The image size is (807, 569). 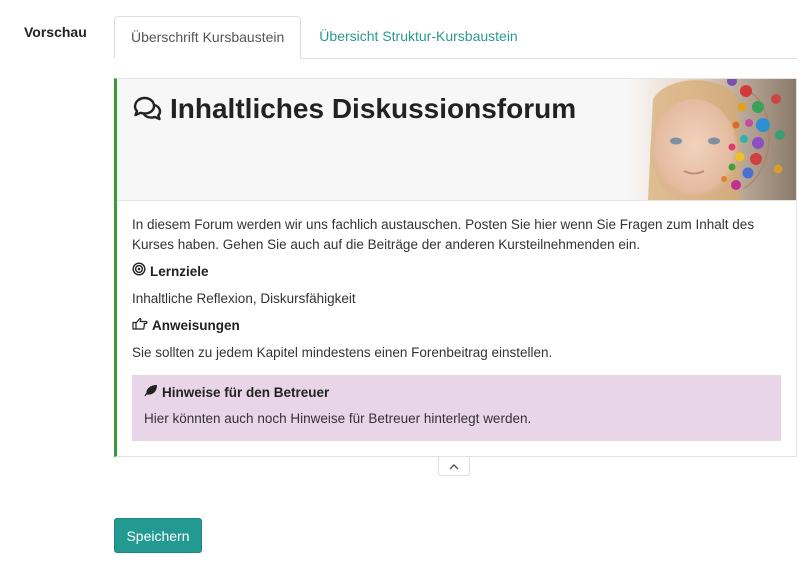 I want to click on tab-course-element-heading: Überschrift Kursbaustein, so click(x=208, y=37).